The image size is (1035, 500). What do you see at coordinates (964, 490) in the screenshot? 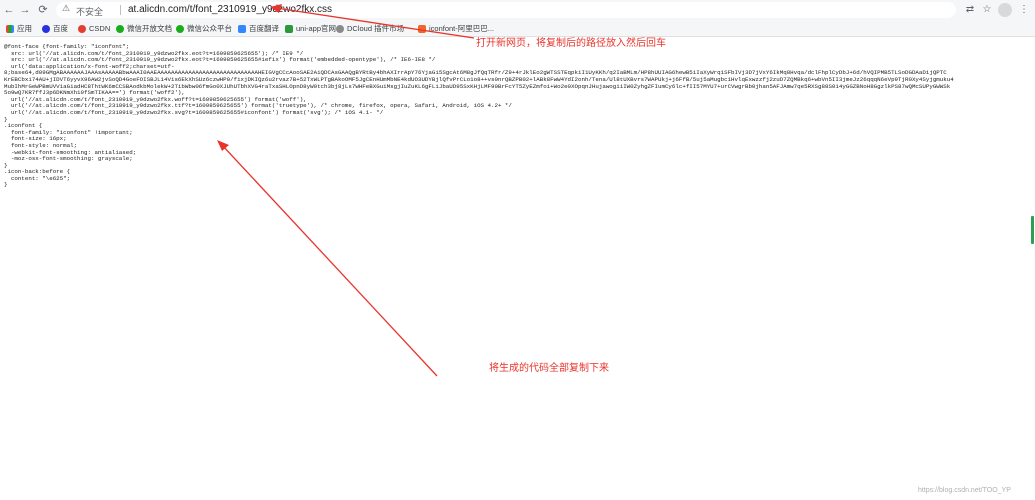
I see `watermark: https://blog.csdn.net/TOO_YP` at bounding box center [964, 490].